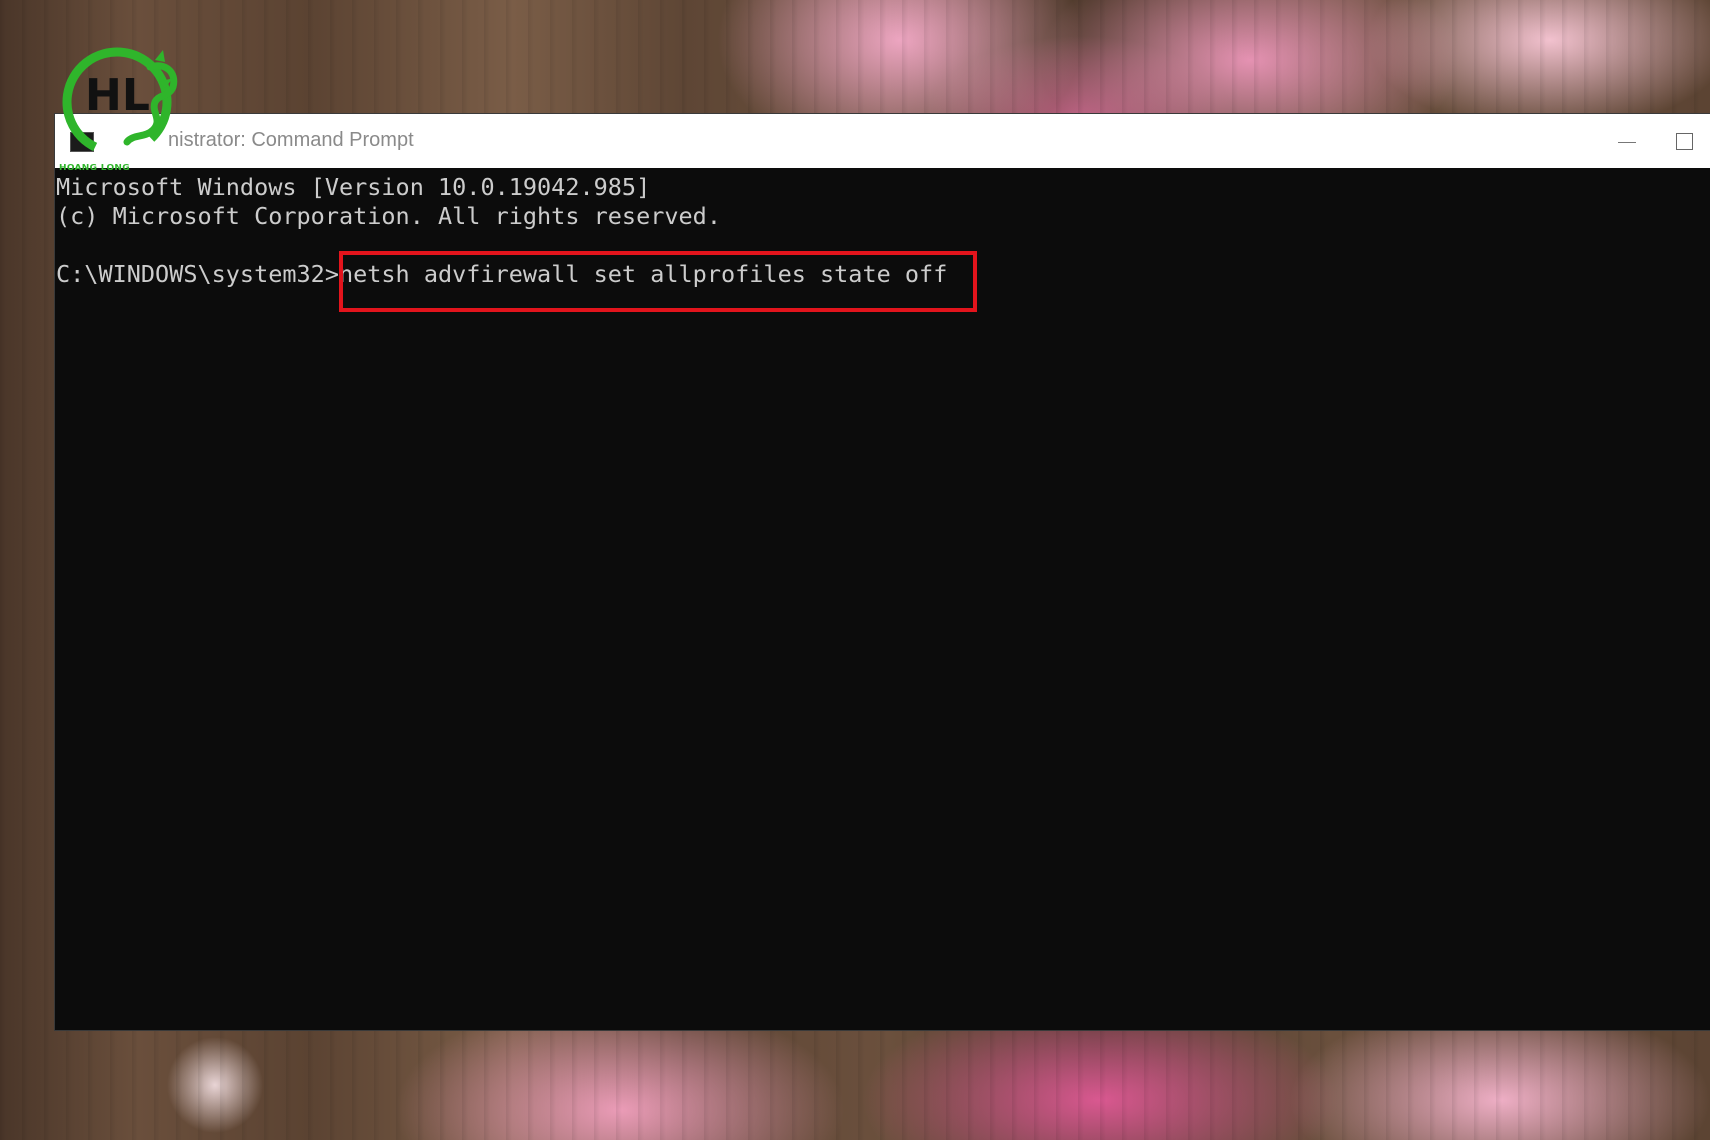  What do you see at coordinates (291, 140) in the screenshot?
I see `window-title: nistrator: Command Prompt` at bounding box center [291, 140].